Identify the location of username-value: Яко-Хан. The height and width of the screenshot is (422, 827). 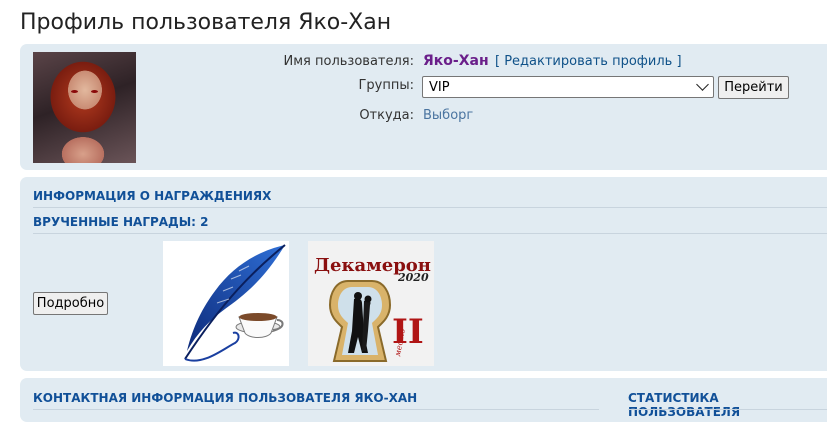
(456, 61).